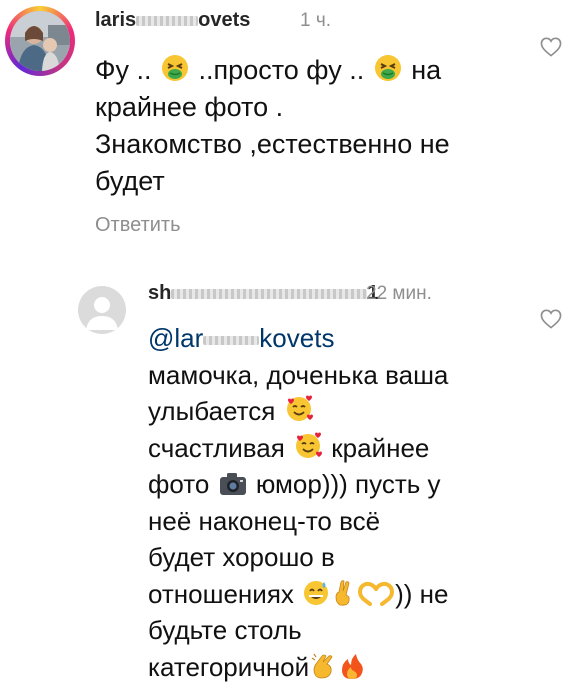  I want to click on mention-link: @lar kovets, so click(298, 338).